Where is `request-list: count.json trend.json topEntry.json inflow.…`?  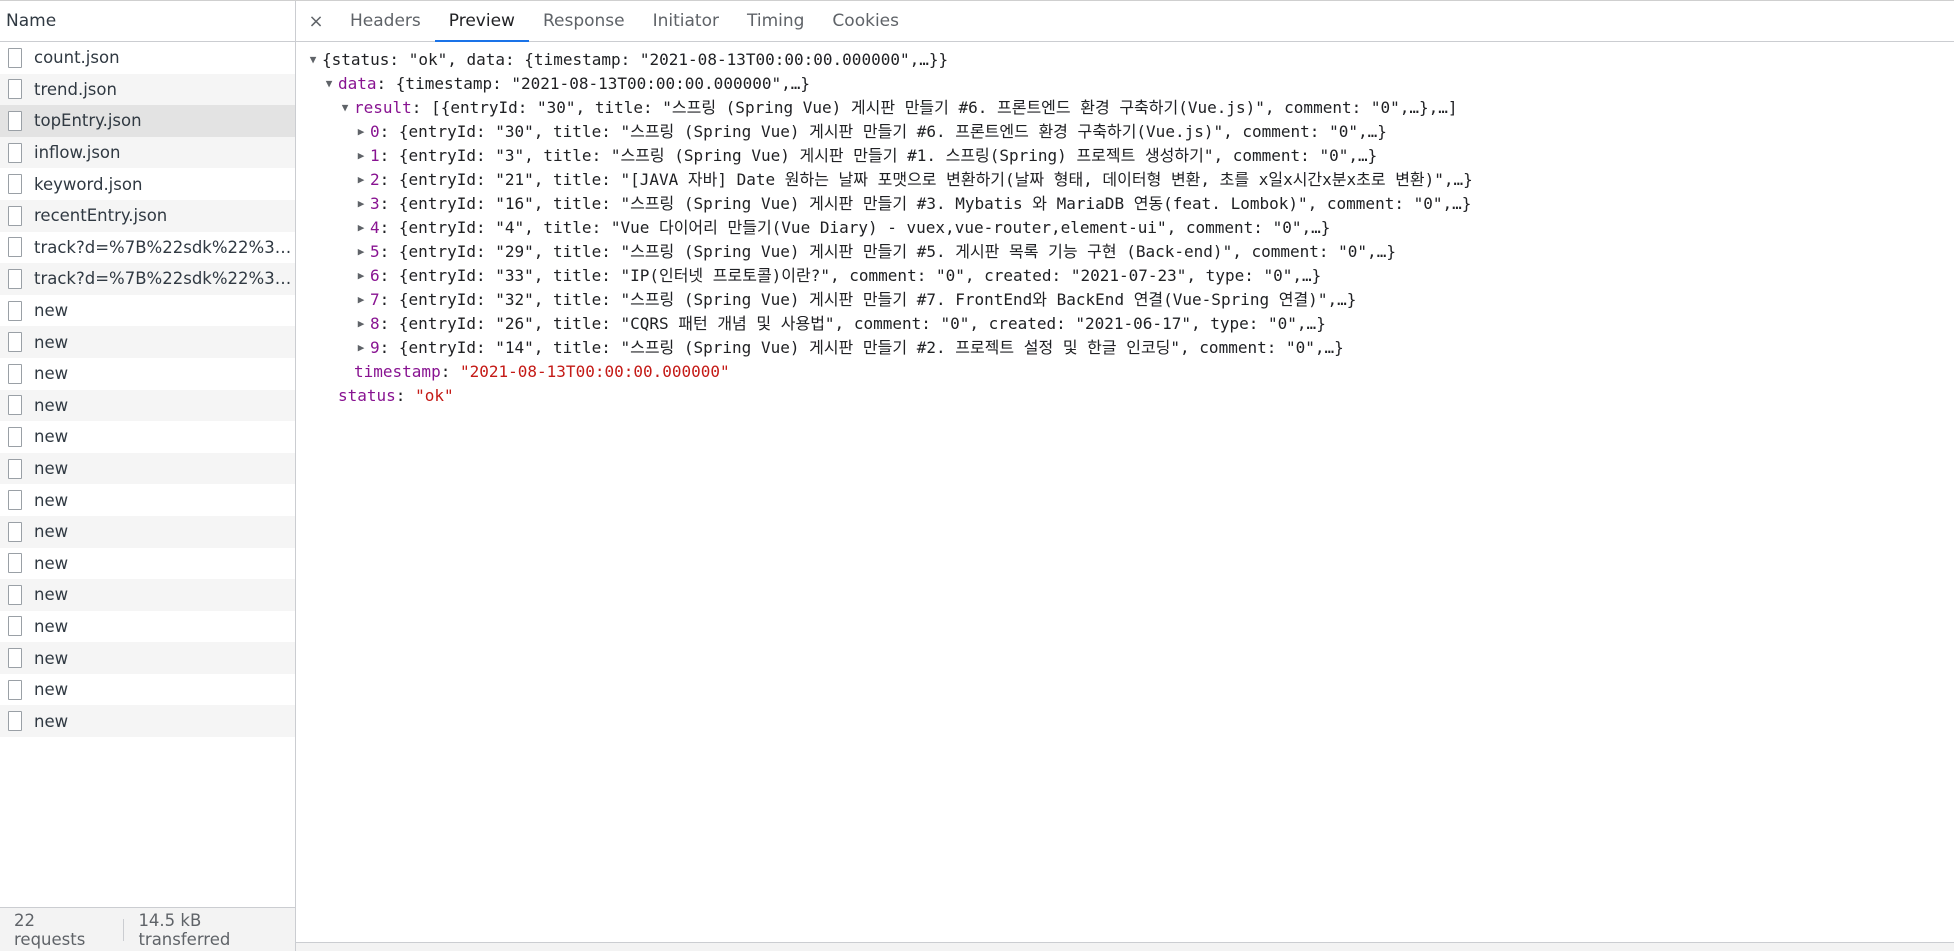 request-list: count.json trend.json topEntry.json inflow.… is located at coordinates (147, 496).